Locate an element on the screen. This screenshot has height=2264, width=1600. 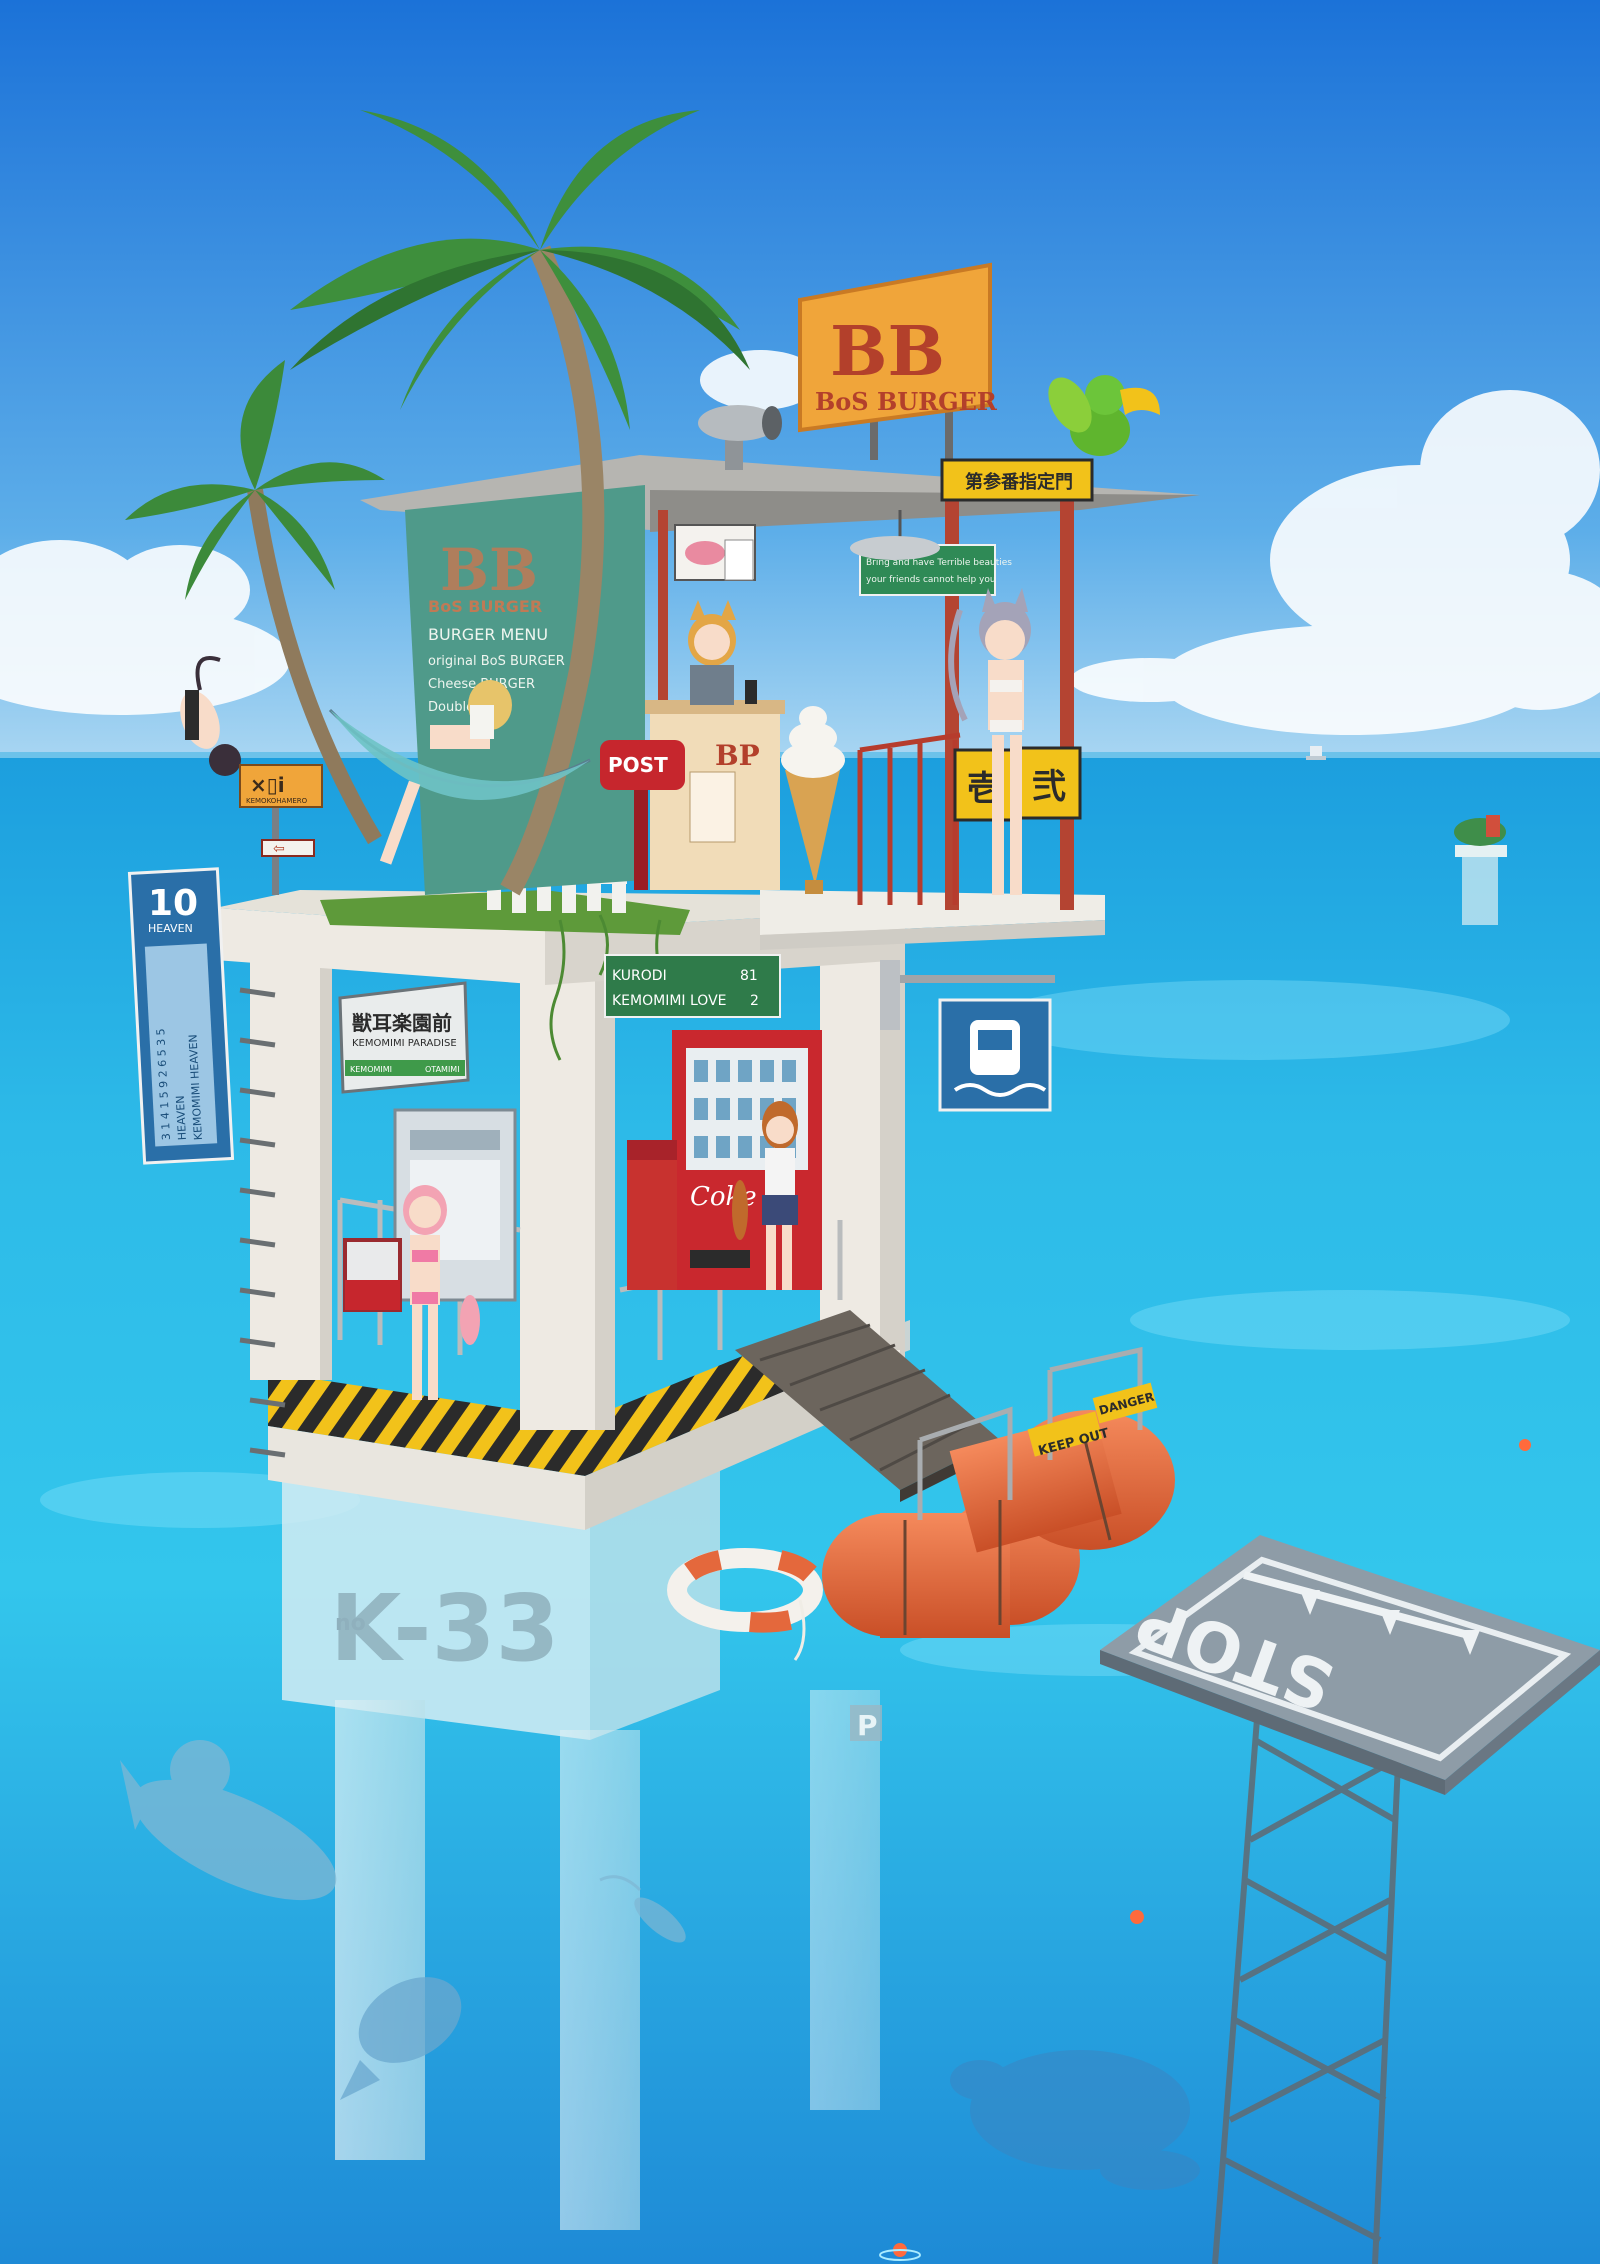
route-sign: KURODI 81 KEMOMIMI LOVE 2 is located at coordinates (692, 986).